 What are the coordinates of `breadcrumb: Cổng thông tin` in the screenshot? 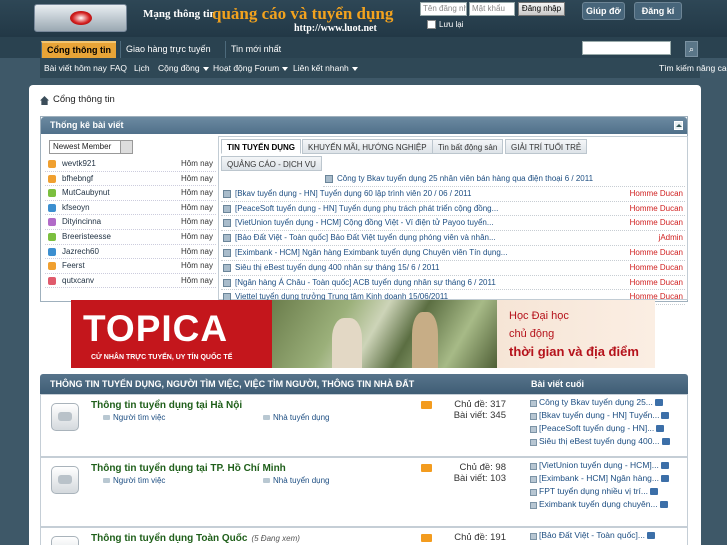 It's located at (84, 99).